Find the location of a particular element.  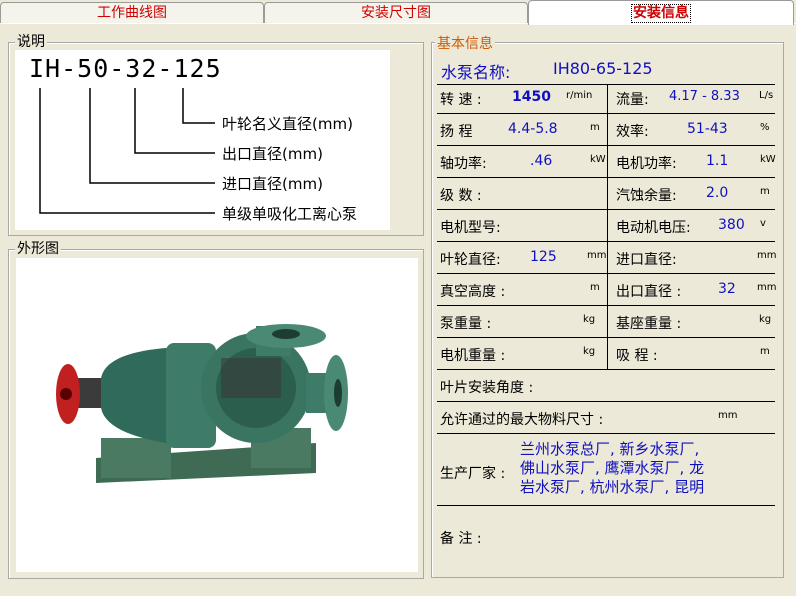

efficiency-unit: % is located at coordinates (765, 127).